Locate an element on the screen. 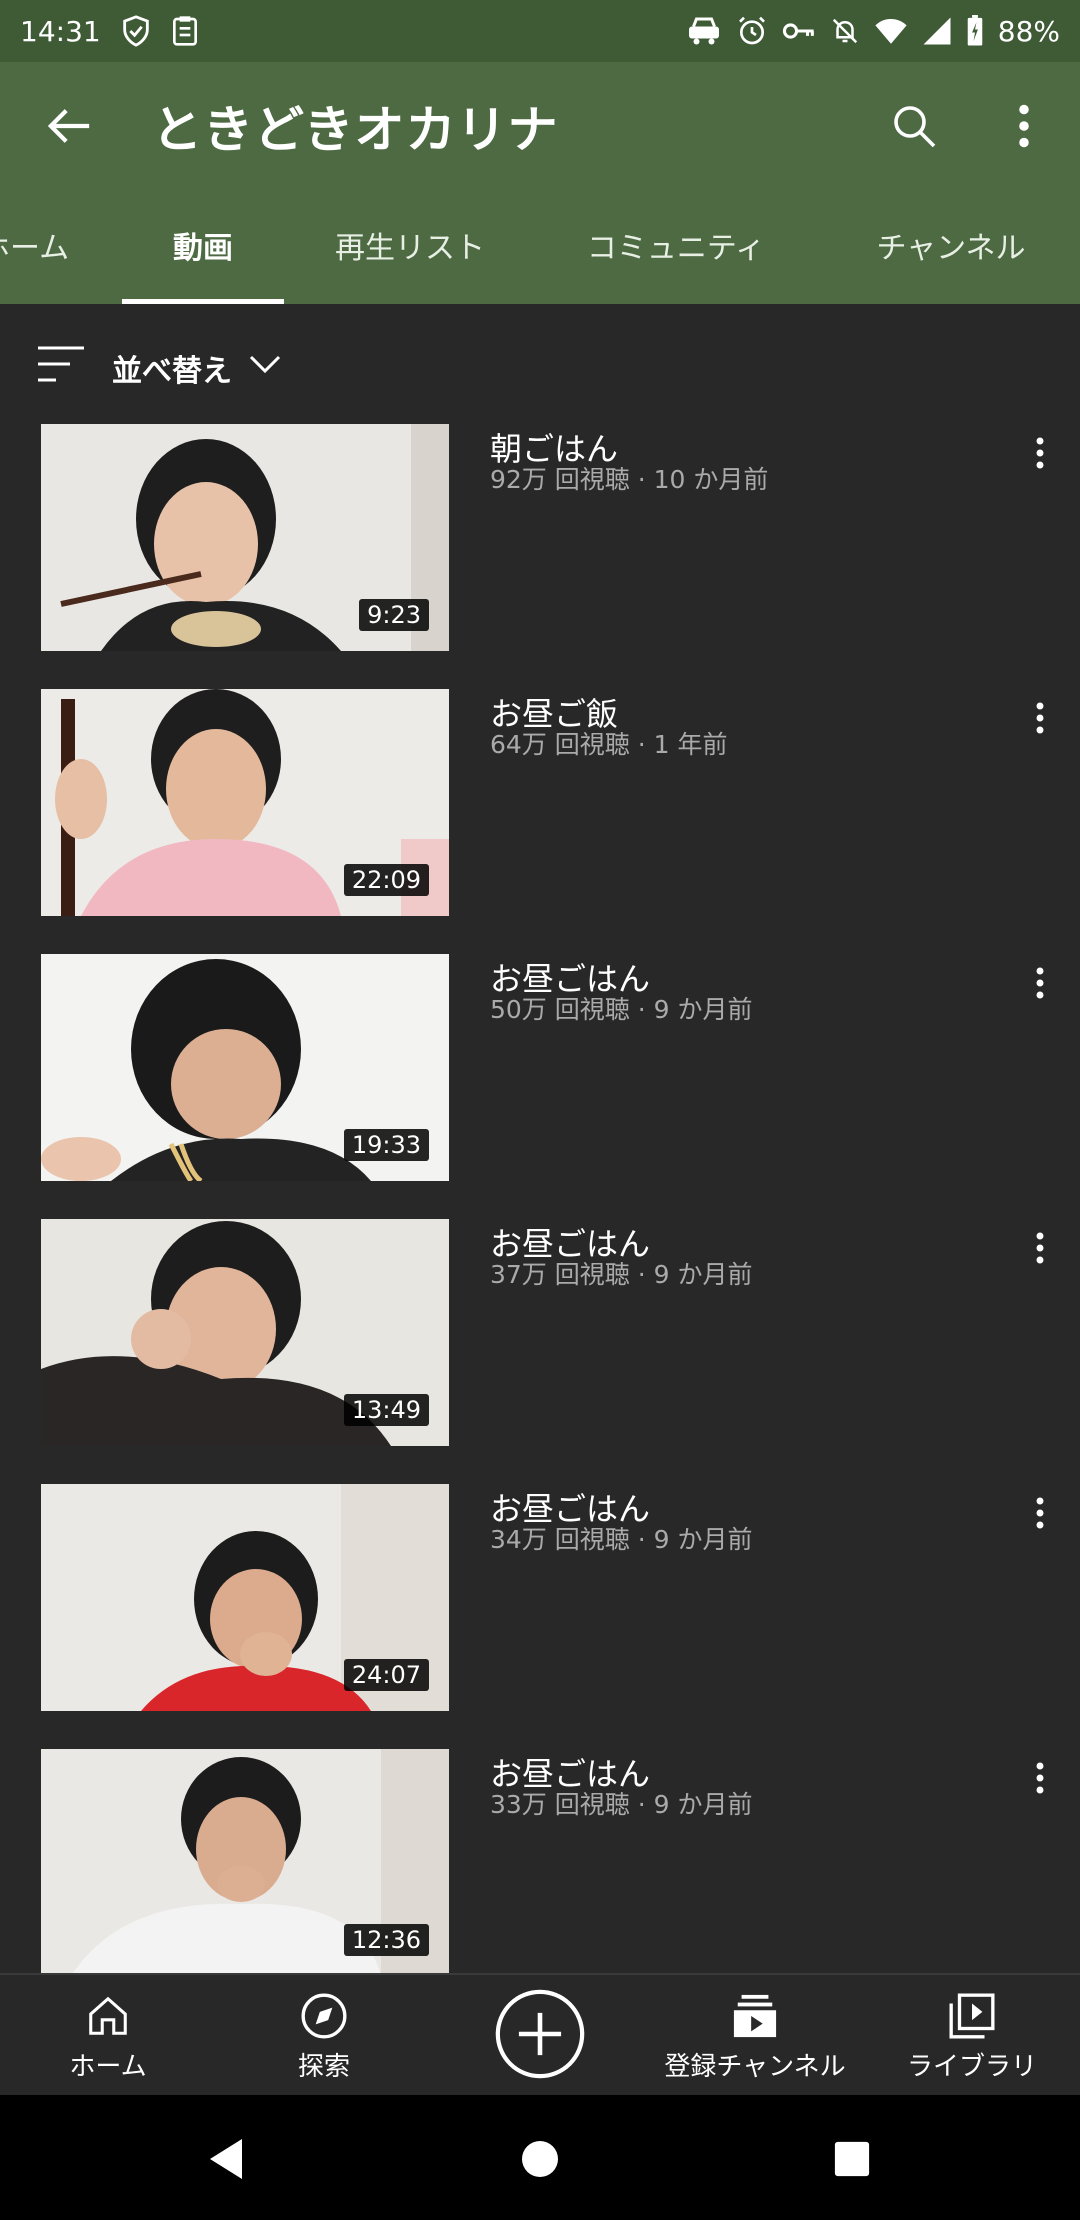 This screenshot has height=2220, width=1080. video-thumbnail: 19:33 is located at coordinates (245, 1067).